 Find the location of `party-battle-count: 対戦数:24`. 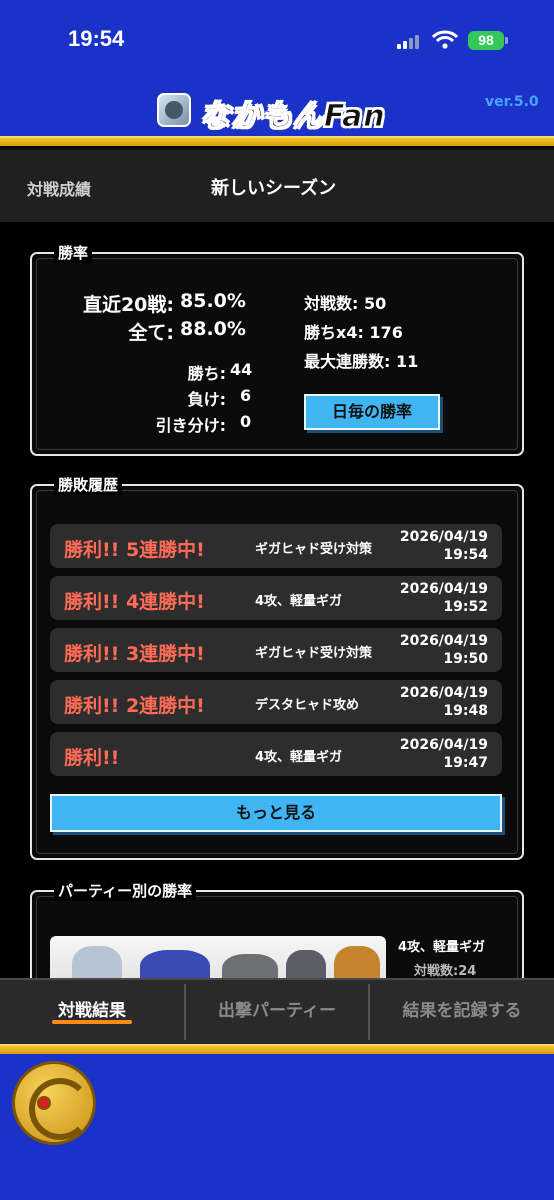

party-battle-count: 対戦数:24 is located at coordinates (445, 971).